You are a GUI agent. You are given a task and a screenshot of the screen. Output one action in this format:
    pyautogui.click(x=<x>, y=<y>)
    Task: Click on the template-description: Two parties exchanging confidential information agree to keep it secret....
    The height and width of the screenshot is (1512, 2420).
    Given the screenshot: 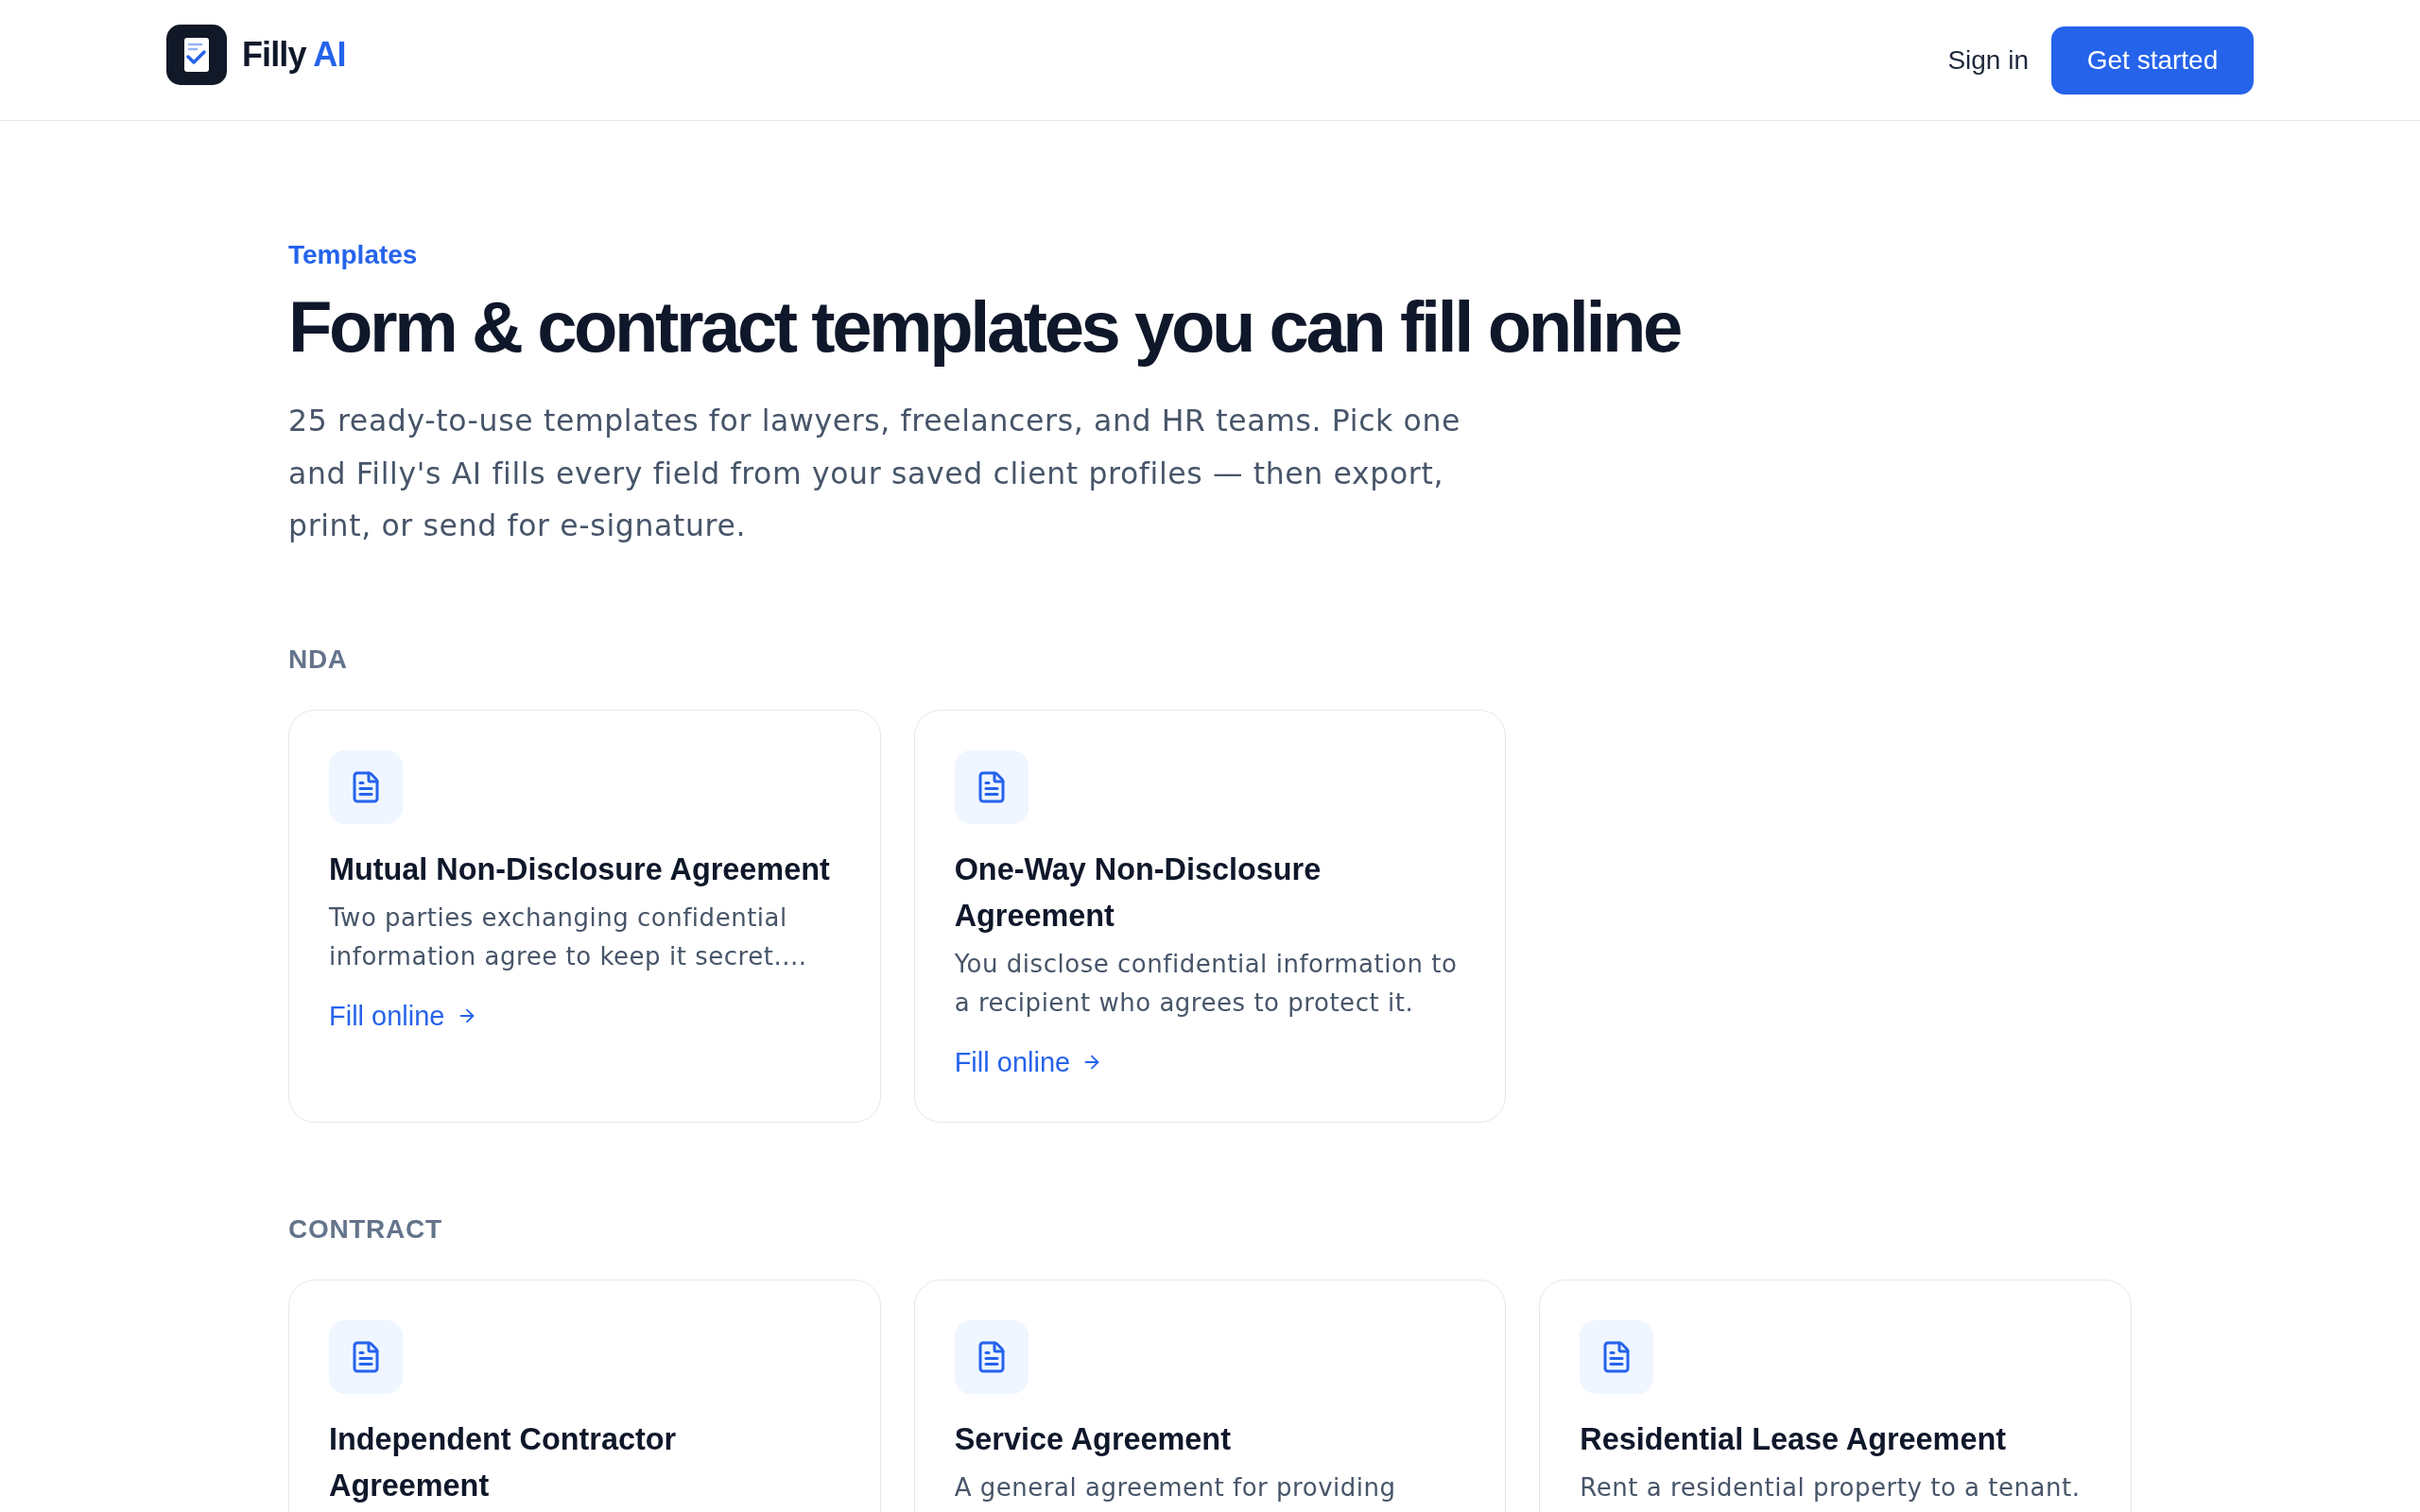 What is the action you would take?
    pyautogui.click(x=568, y=937)
    